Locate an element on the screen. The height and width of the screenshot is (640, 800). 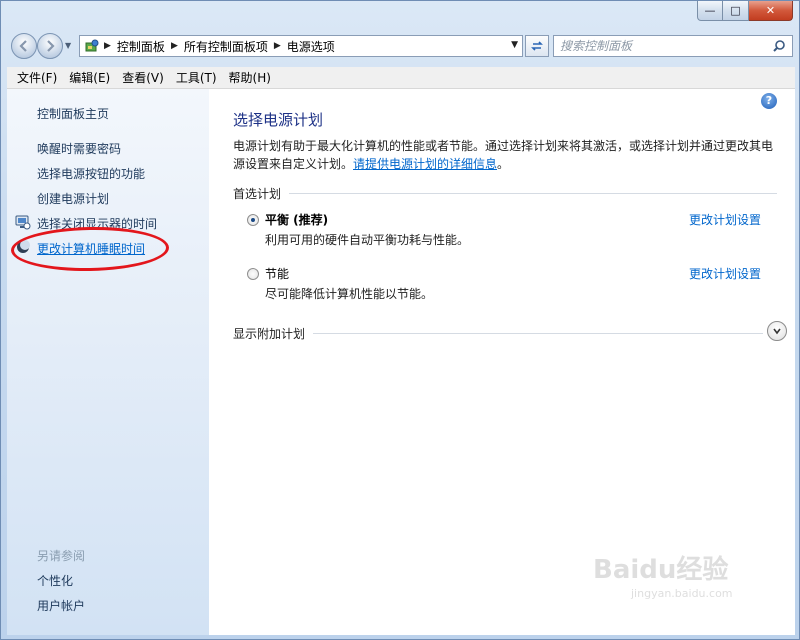
monitor-icon is located at coordinates (23, 222).